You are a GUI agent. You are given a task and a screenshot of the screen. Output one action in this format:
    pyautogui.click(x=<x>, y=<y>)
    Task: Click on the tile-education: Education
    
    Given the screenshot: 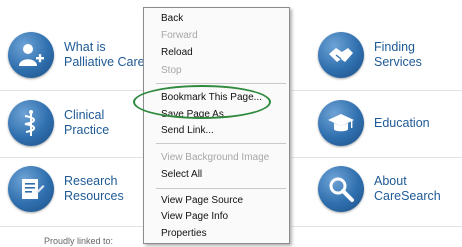 What is the action you would take?
    pyautogui.click(x=374, y=123)
    